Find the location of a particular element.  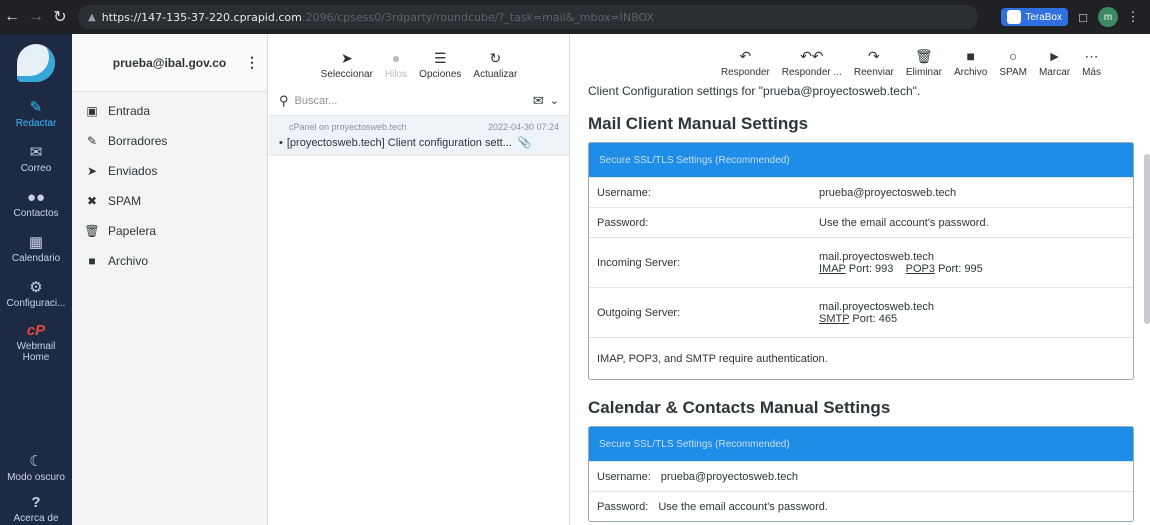

imap-port: Port: 993 is located at coordinates (871, 268).